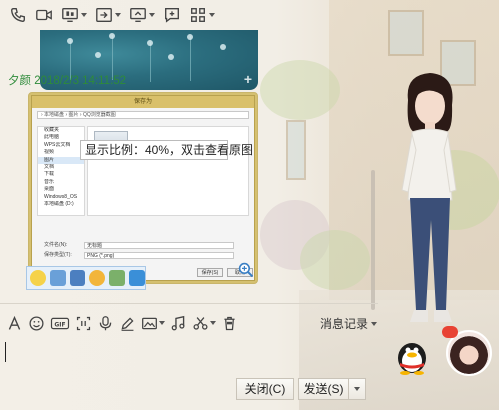 Image resolution: width=499 pixels, height=410 pixels. What do you see at coordinates (57, 278) in the screenshot?
I see `save-icon` at bounding box center [57, 278].